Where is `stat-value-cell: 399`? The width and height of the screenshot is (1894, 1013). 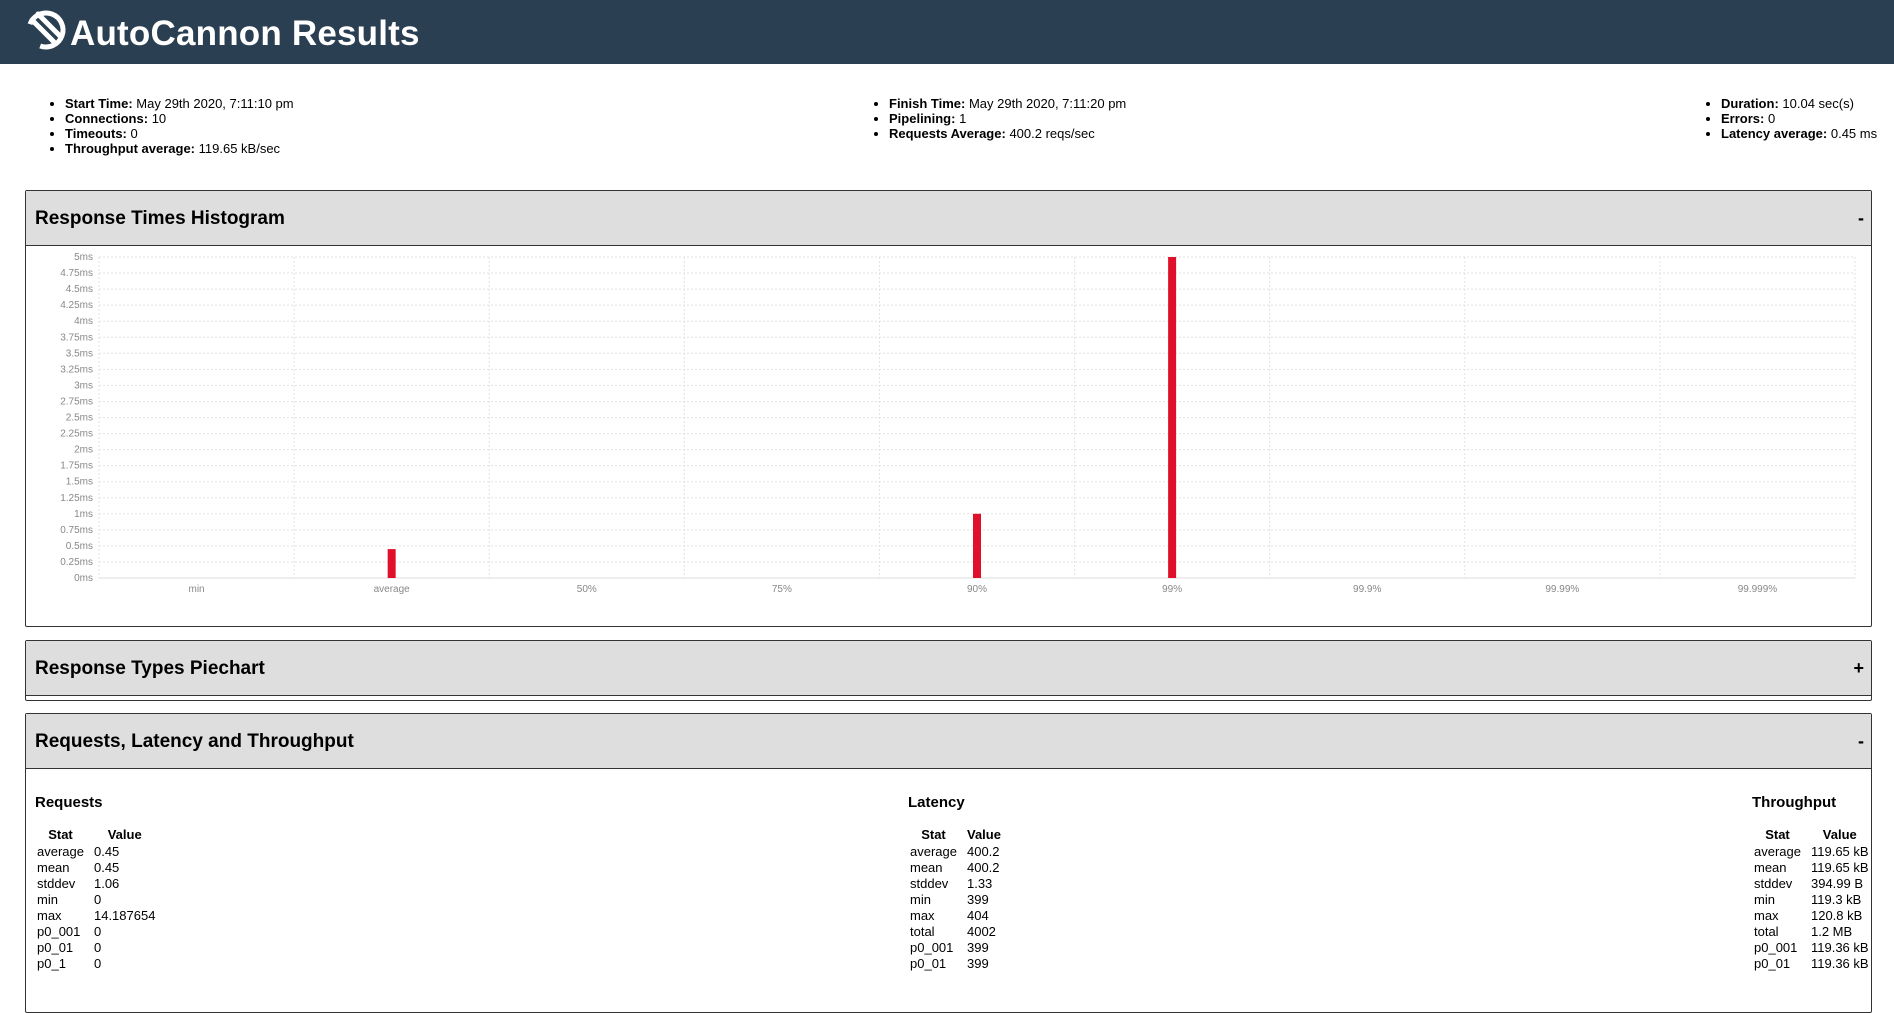 stat-value-cell: 399 is located at coordinates (977, 899).